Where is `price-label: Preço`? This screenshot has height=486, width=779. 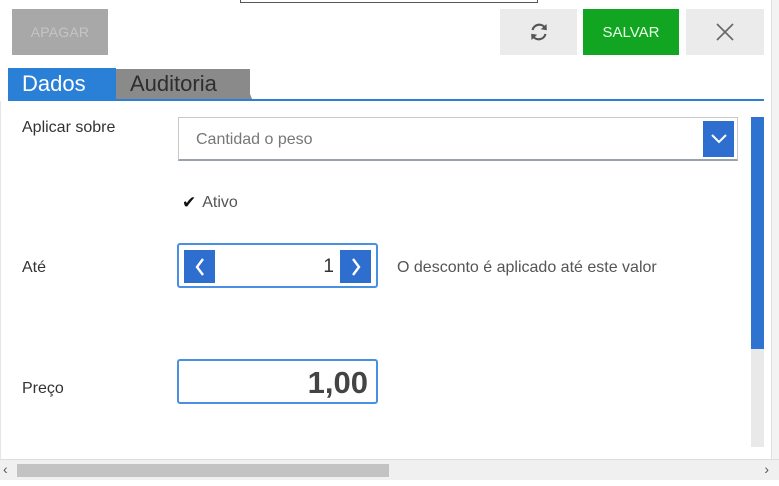
price-label: Preço is located at coordinates (43, 388).